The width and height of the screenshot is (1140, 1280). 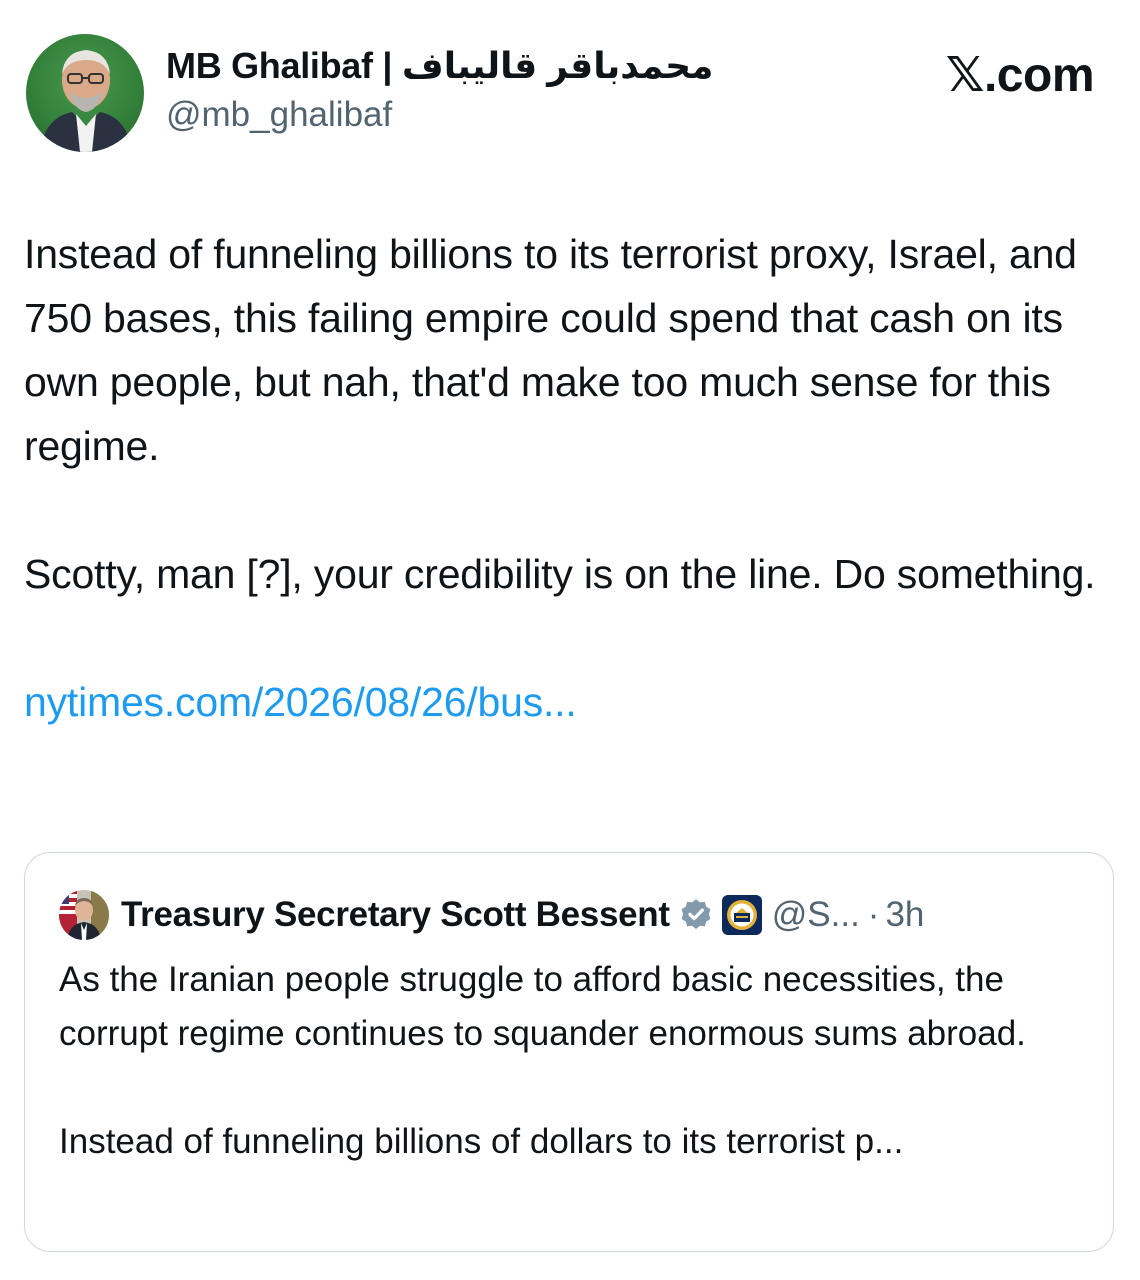 I want to click on quoted-tweet-time: 3h, so click(x=904, y=915).